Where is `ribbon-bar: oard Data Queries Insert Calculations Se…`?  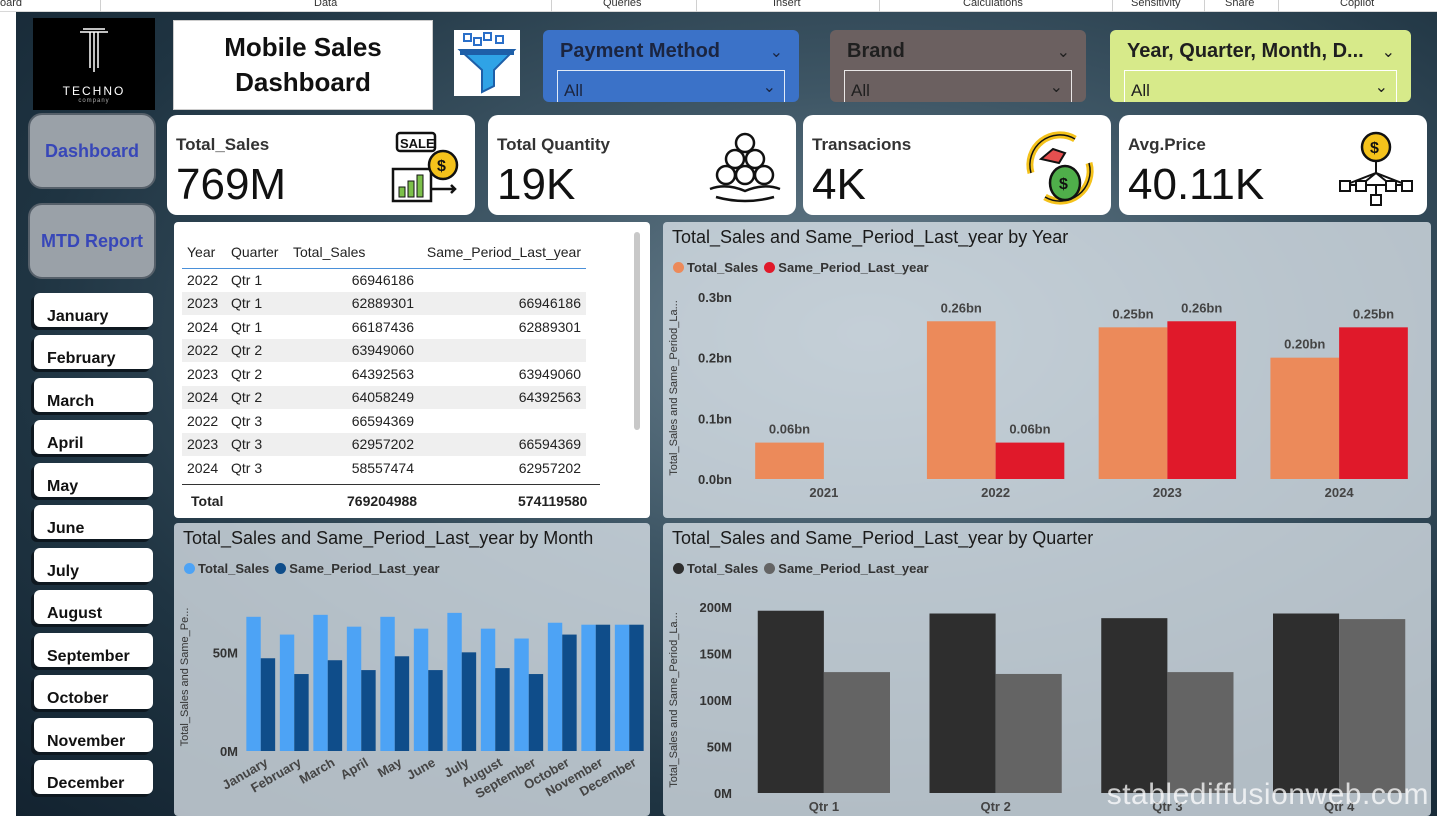 ribbon-bar: oard Data Queries Insert Calculations Se… is located at coordinates (718, 6).